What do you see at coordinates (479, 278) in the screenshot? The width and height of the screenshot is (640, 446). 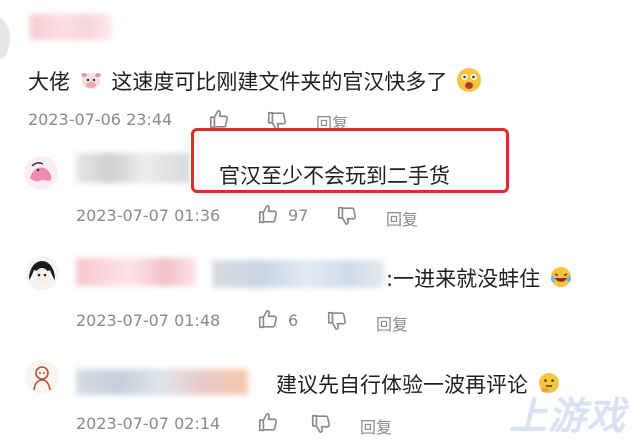 I see `comment-text: :一进来就没蚌住` at bounding box center [479, 278].